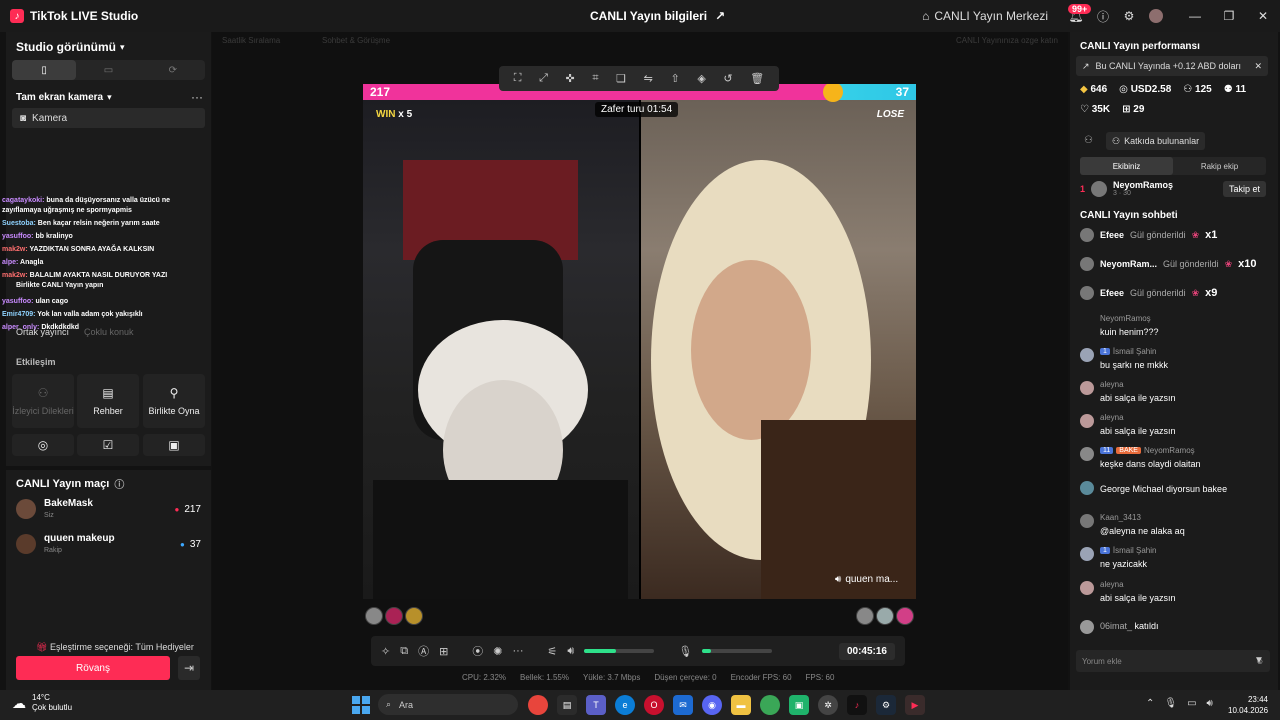  Describe the element at coordinates (757, 78) in the screenshot. I see `delete-icon: 🗑︎` at that location.